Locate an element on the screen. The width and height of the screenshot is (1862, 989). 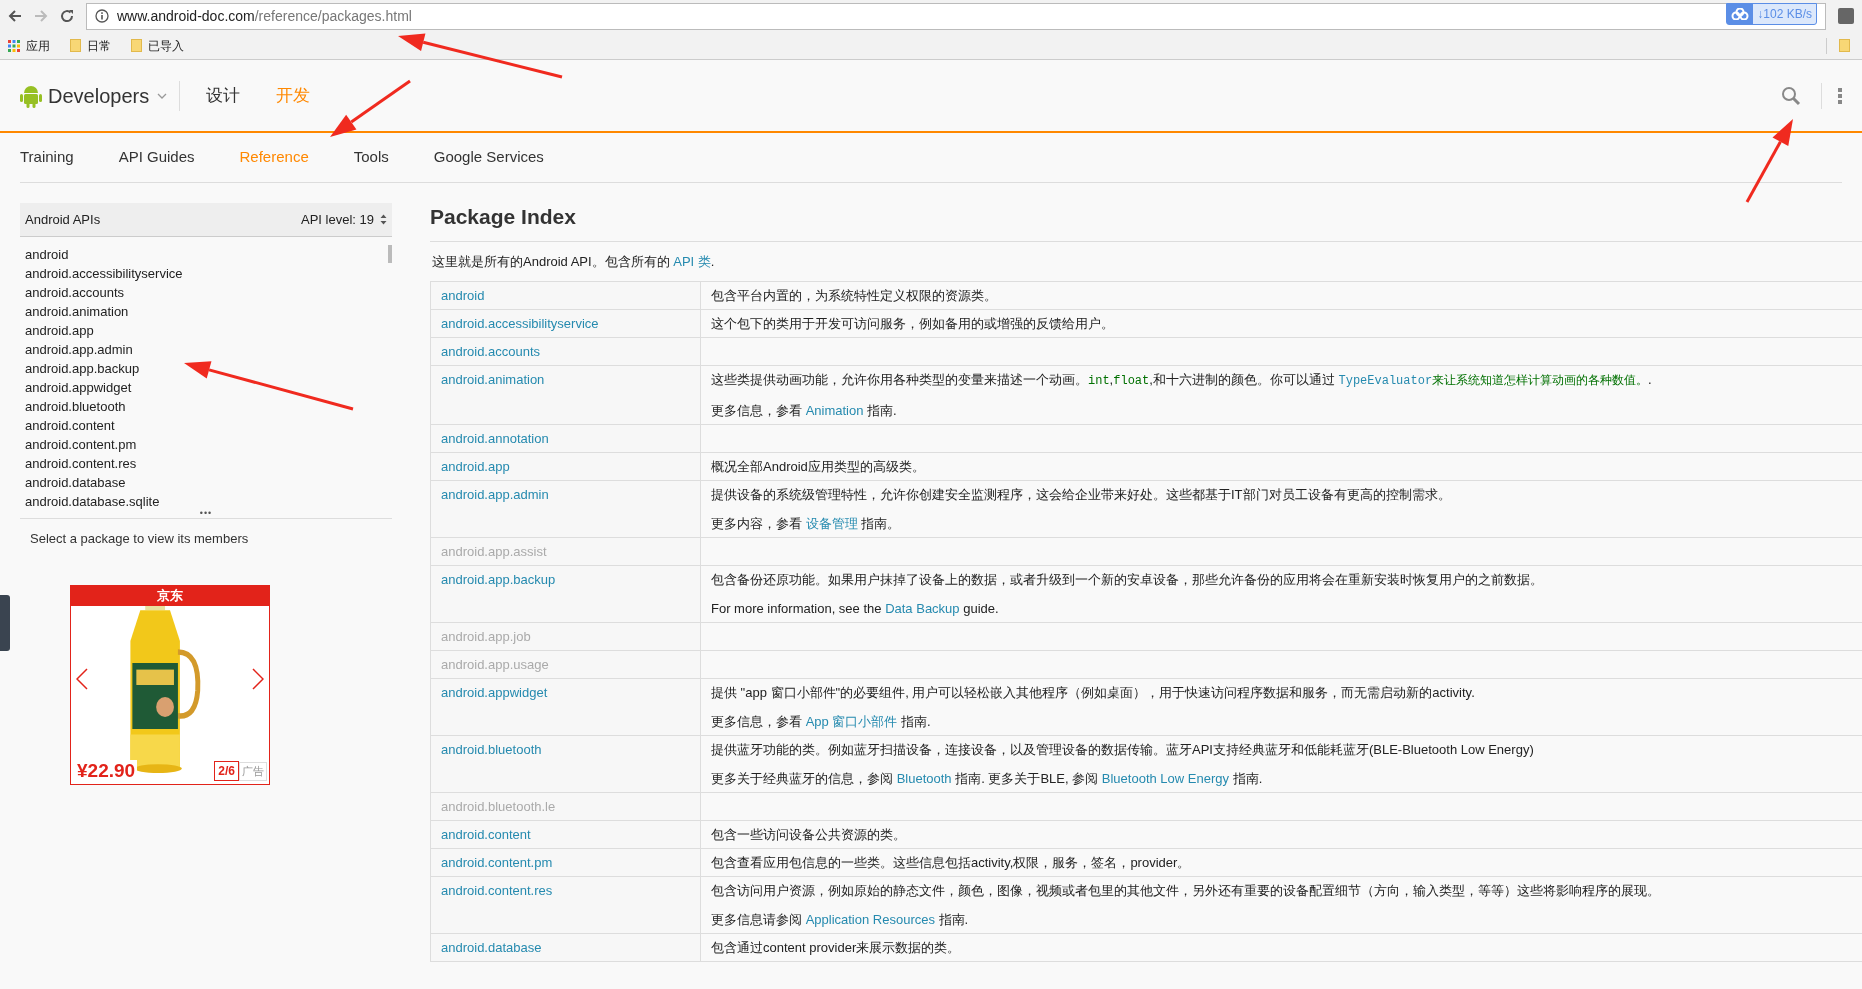
package-description: 更多关于经典蓝牙的信息，参阅 Bluetooth 指南. 更多关于BLE, 参阅 Bluetooth Low Energy 指南. is located at coordinates (987, 778).